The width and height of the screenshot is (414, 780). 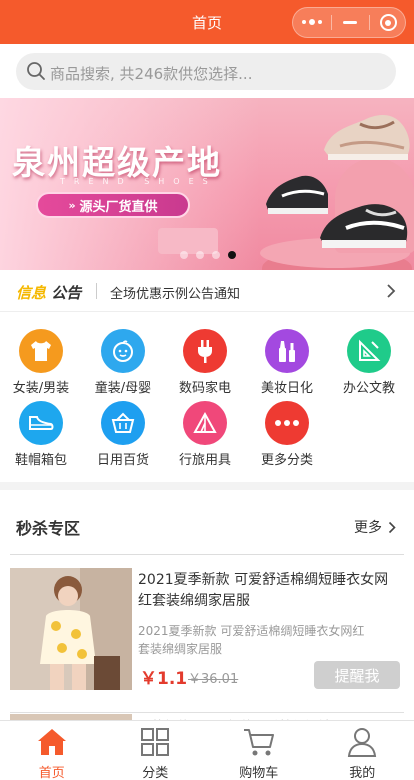 I want to click on ruler-icon, so click(x=369, y=351).